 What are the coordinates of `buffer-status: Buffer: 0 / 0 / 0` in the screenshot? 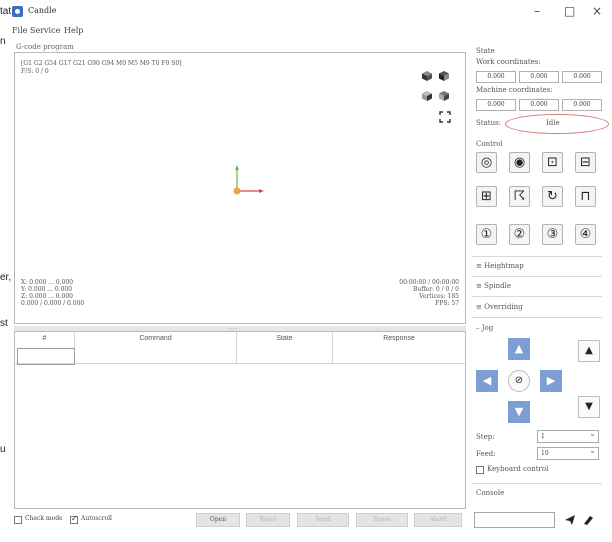 It's located at (435, 289).